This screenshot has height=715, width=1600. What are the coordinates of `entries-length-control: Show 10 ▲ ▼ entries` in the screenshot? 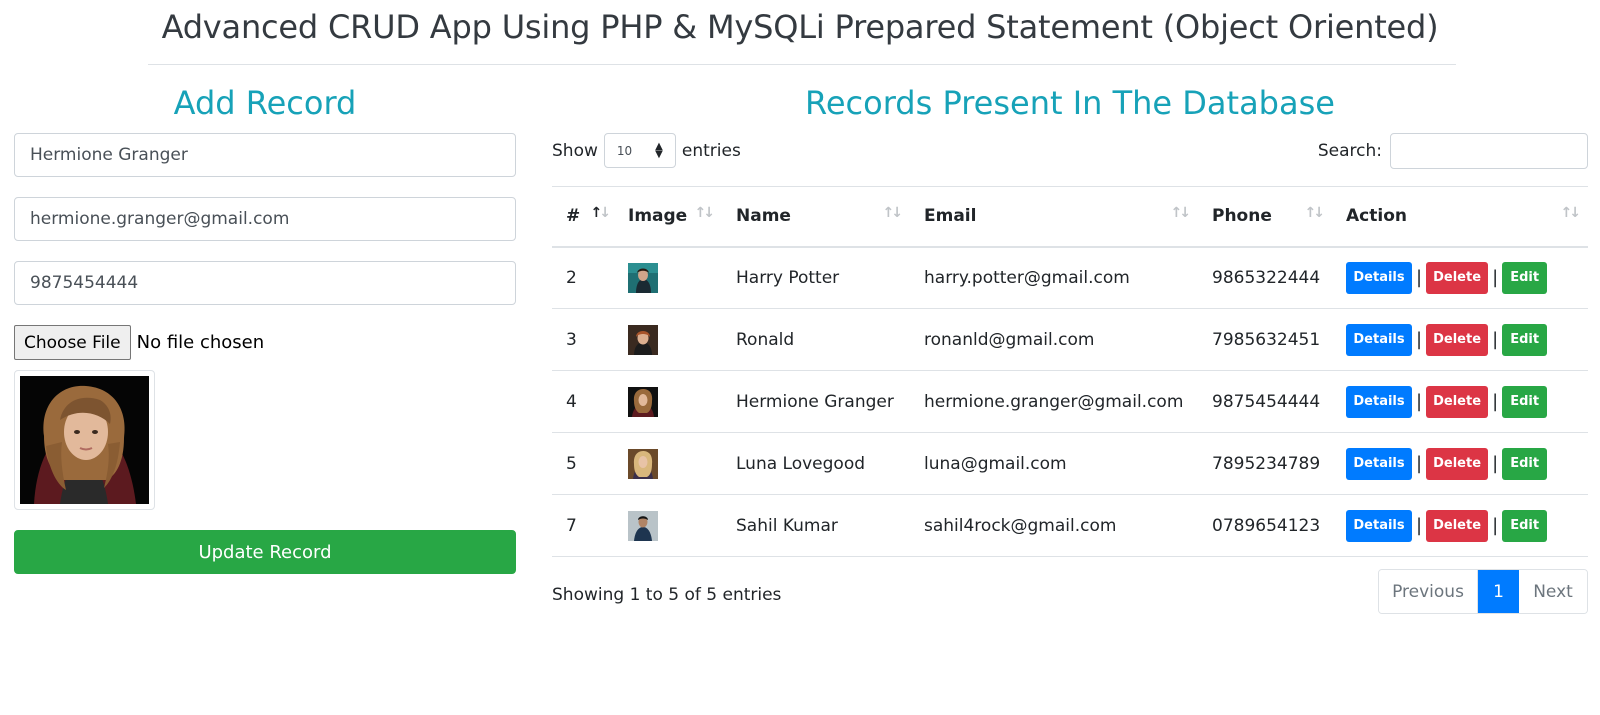 It's located at (646, 150).